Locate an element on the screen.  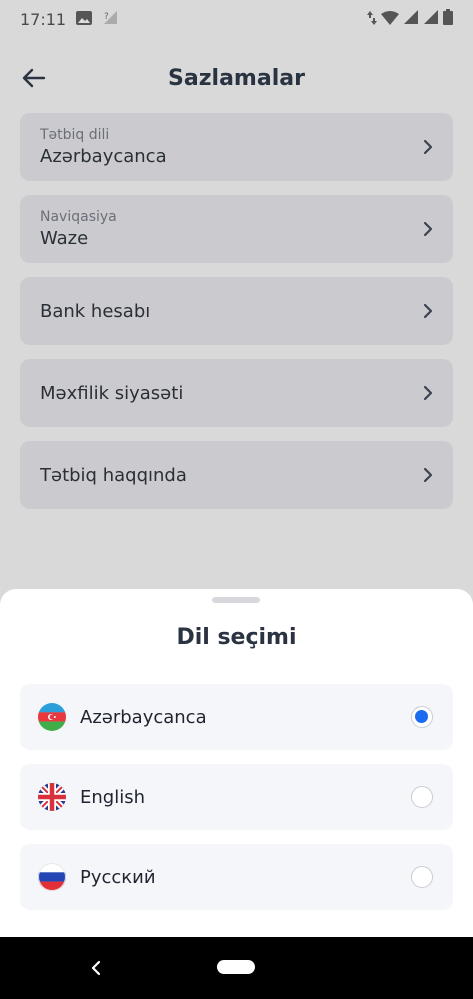
no-signal-icon: ? is located at coordinates (110, 19).